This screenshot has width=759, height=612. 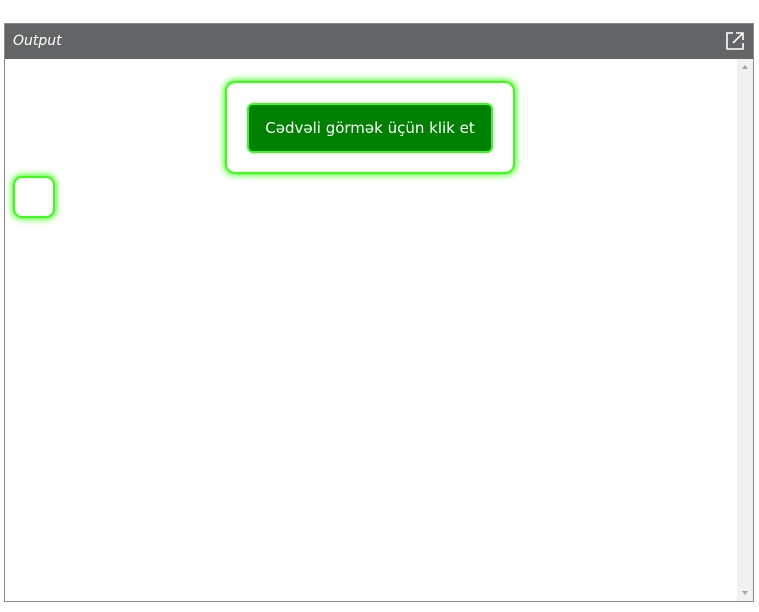 I want to click on button-container: Cədvəli görmək üçün klik et, so click(x=370, y=127).